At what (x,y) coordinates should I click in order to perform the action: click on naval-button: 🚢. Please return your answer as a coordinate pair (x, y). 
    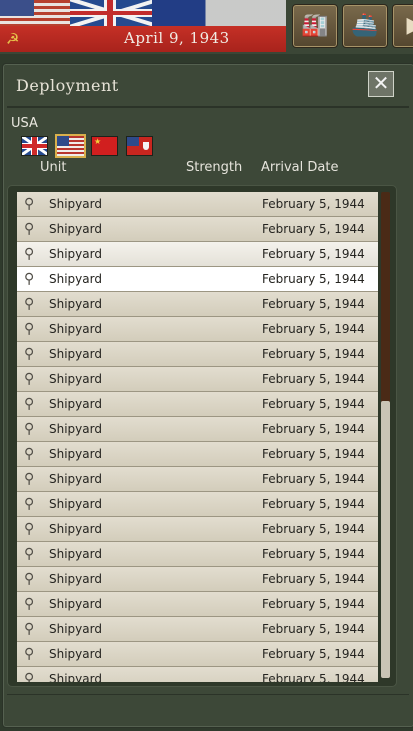
    Looking at the image, I should click on (365, 26).